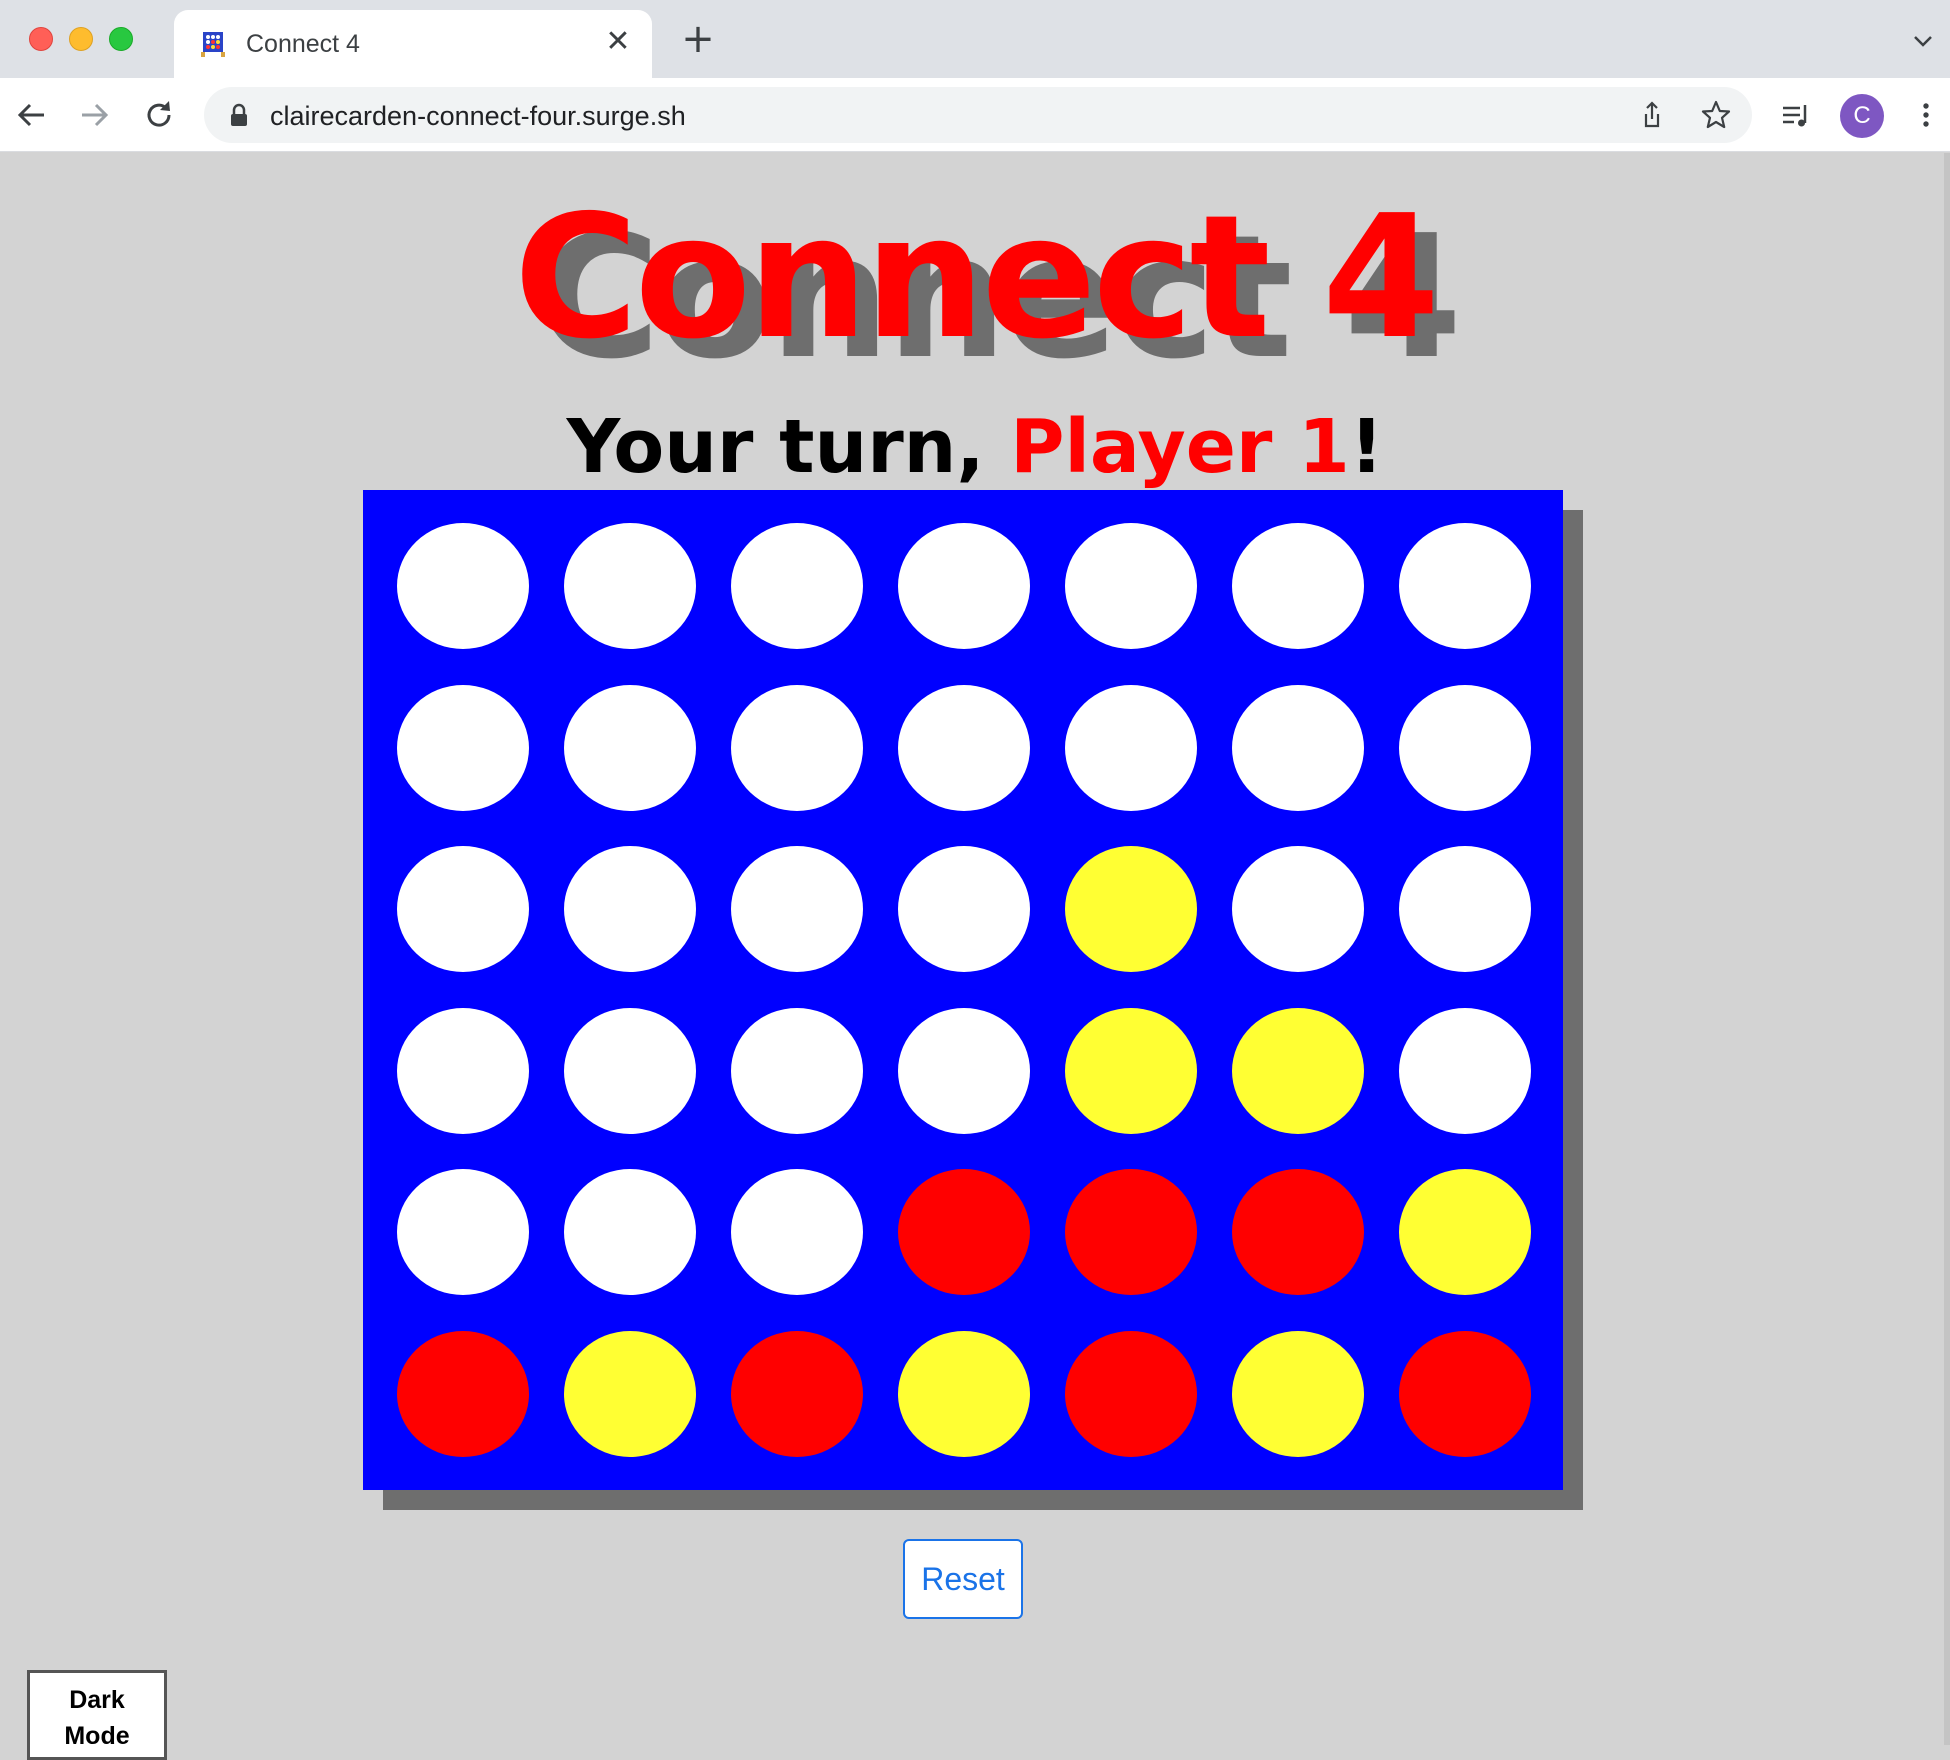 The height and width of the screenshot is (1760, 1950). Describe the element at coordinates (41, 39) in the screenshot. I see `close-window-button` at that location.